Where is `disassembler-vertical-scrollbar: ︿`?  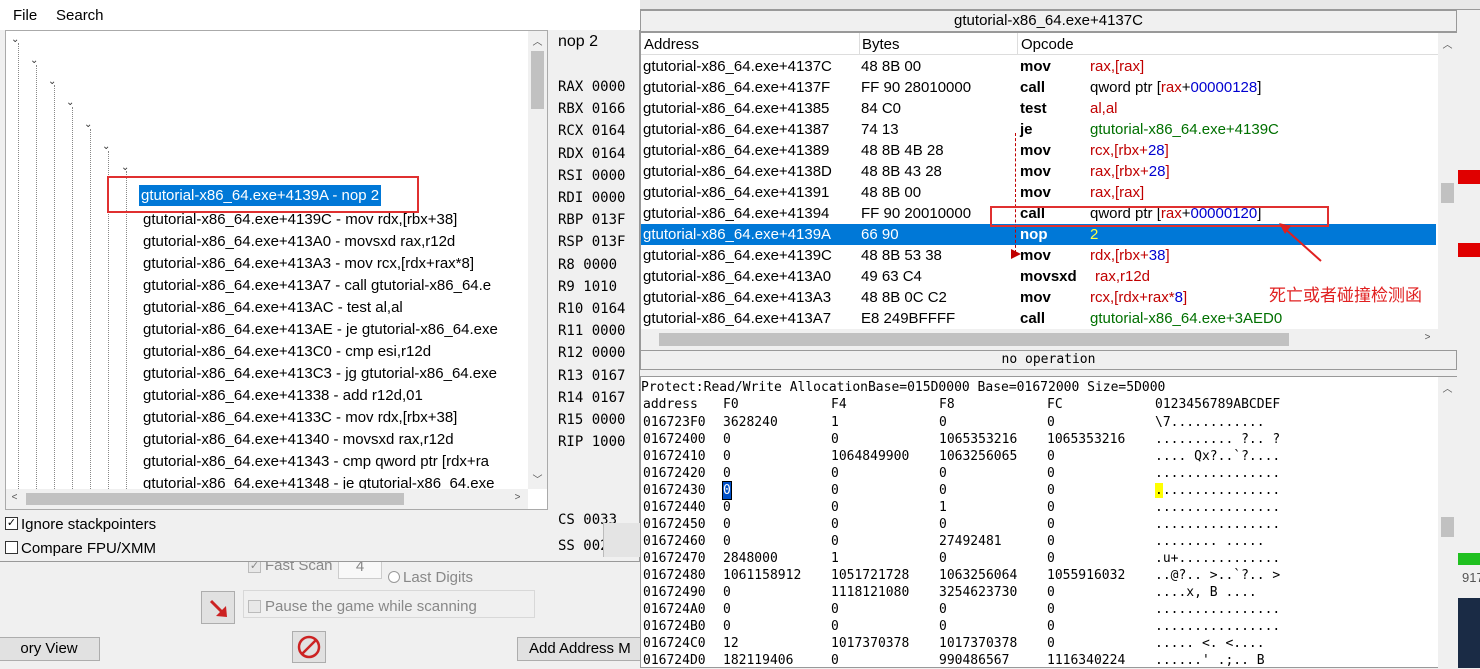 disassembler-vertical-scrollbar: ︿ is located at coordinates (1447, 191).